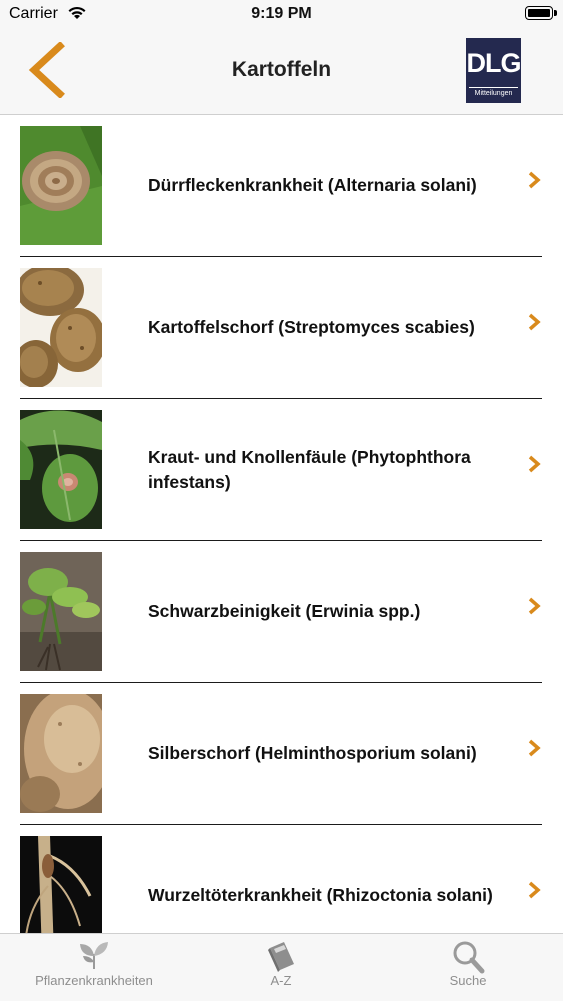 This screenshot has height=1001, width=563. I want to click on list-item: Kartoffelschorf (Streptomyces scabies), so click(281, 328).